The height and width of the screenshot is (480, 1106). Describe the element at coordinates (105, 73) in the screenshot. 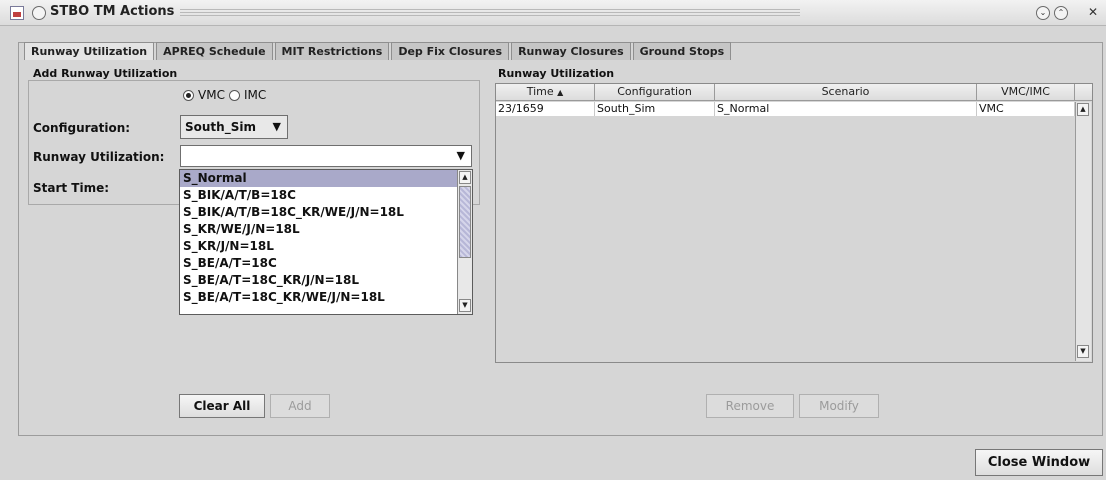

I see `add-panel-title: Add Runway Utilization` at that location.